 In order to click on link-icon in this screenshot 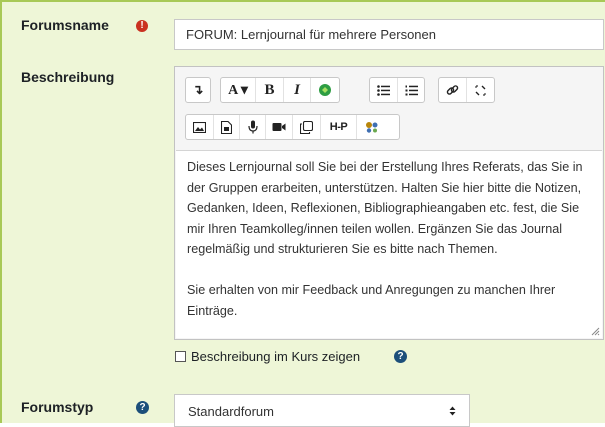, I will do `click(452, 90)`.